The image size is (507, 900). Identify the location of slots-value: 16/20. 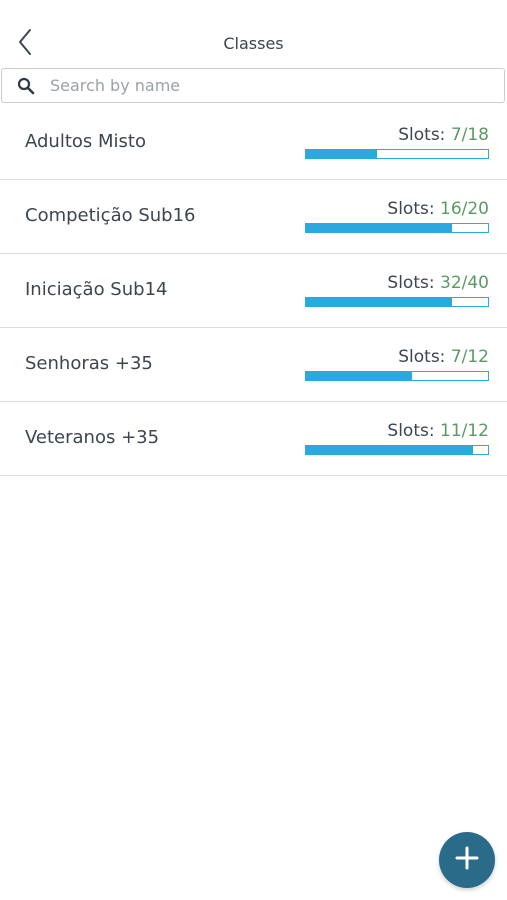
(464, 209).